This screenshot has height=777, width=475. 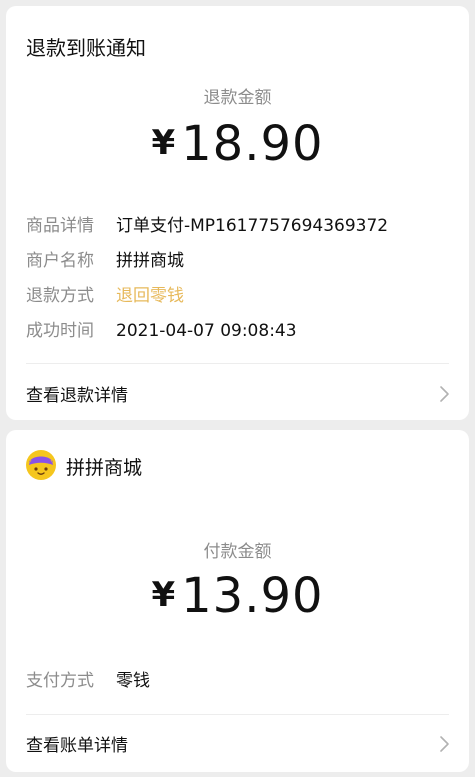 I want to click on product-detail-label: 商品详情, so click(x=60, y=226).